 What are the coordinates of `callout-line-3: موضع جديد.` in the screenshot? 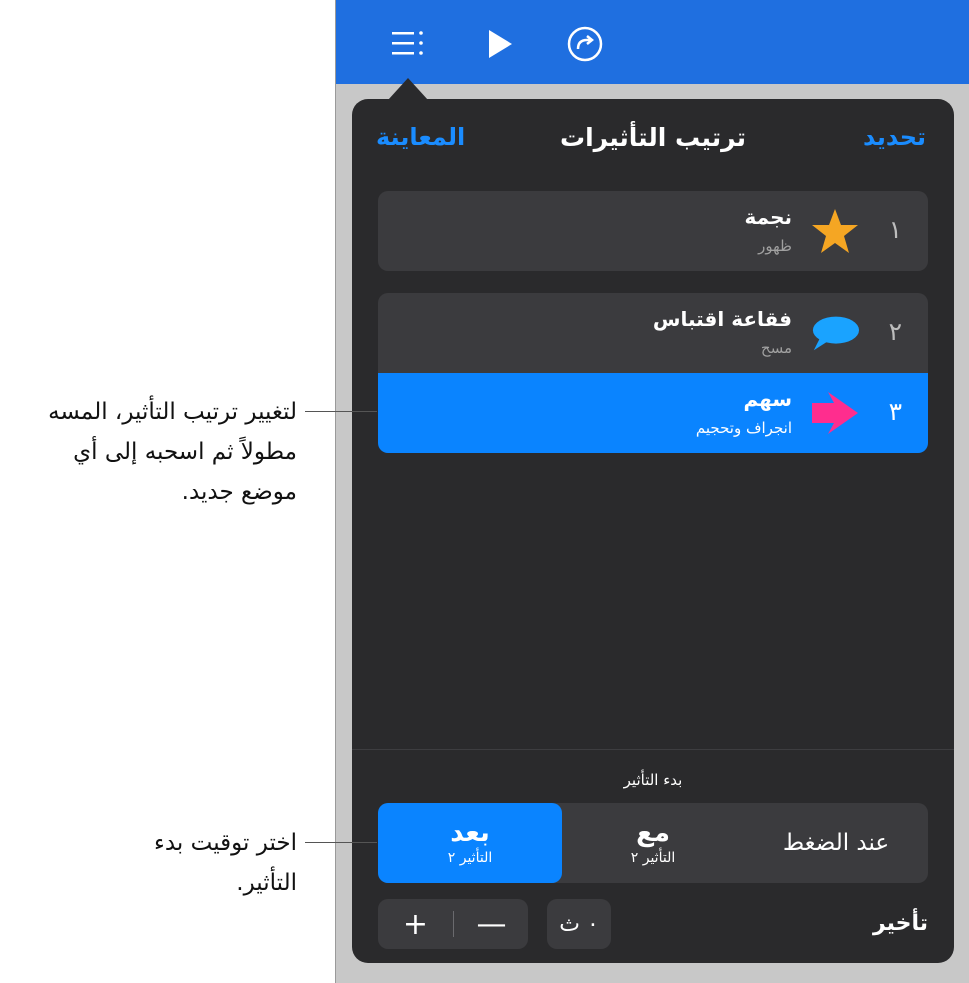 It's located at (239, 492).